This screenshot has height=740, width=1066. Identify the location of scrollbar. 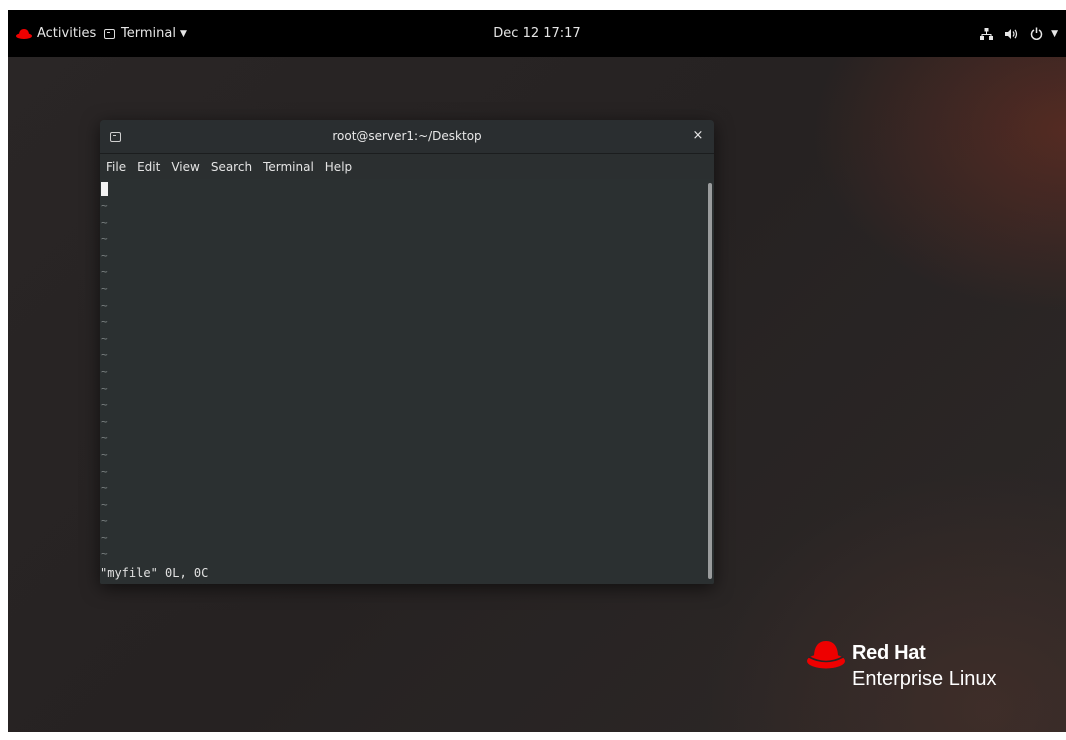
(710, 381).